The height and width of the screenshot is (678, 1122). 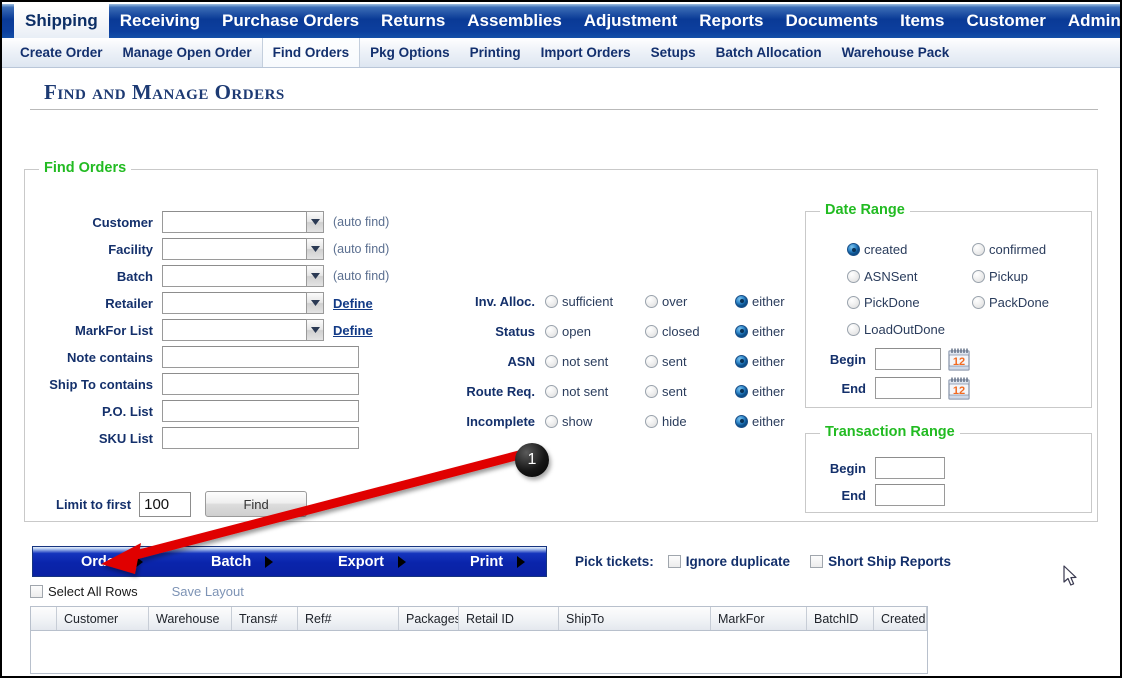 What do you see at coordinates (103, 618) in the screenshot?
I see `grid-column-header-customer: Customer` at bounding box center [103, 618].